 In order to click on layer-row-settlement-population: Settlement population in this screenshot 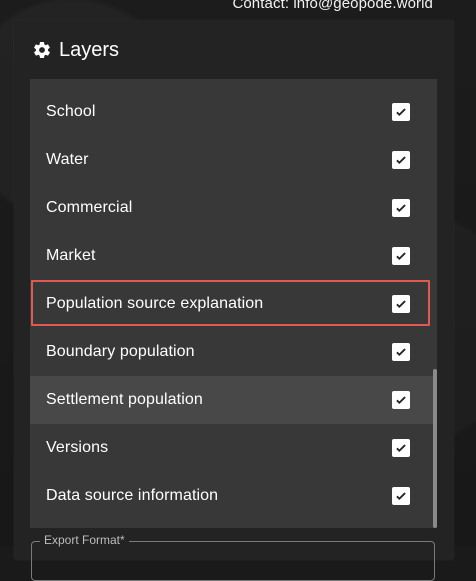, I will do `click(232, 400)`.